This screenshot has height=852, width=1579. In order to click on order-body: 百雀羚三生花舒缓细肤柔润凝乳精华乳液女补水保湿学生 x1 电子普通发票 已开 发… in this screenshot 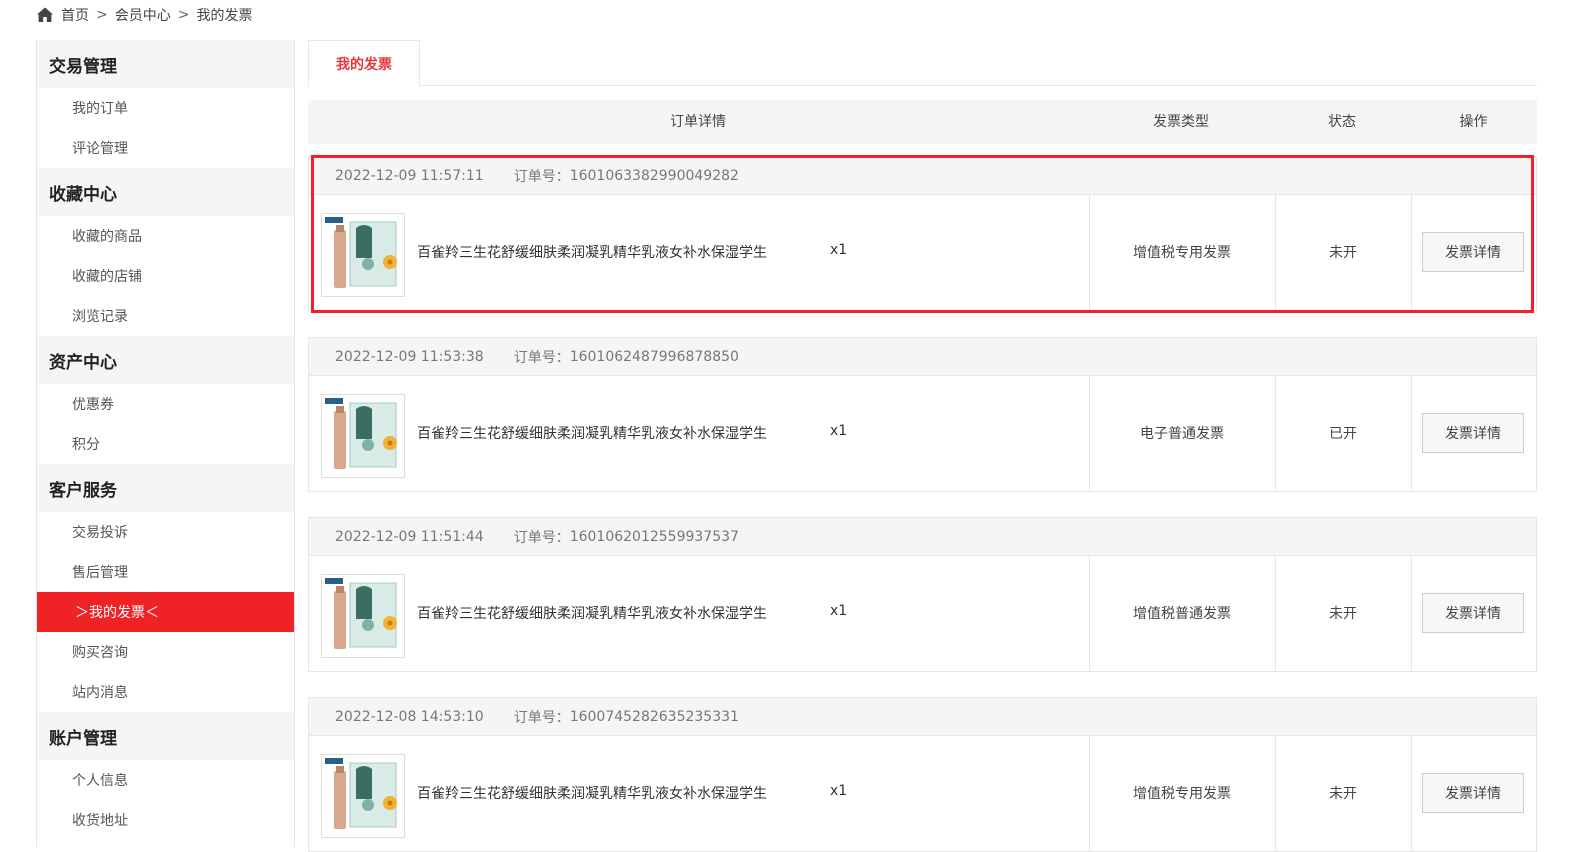, I will do `click(922, 433)`.